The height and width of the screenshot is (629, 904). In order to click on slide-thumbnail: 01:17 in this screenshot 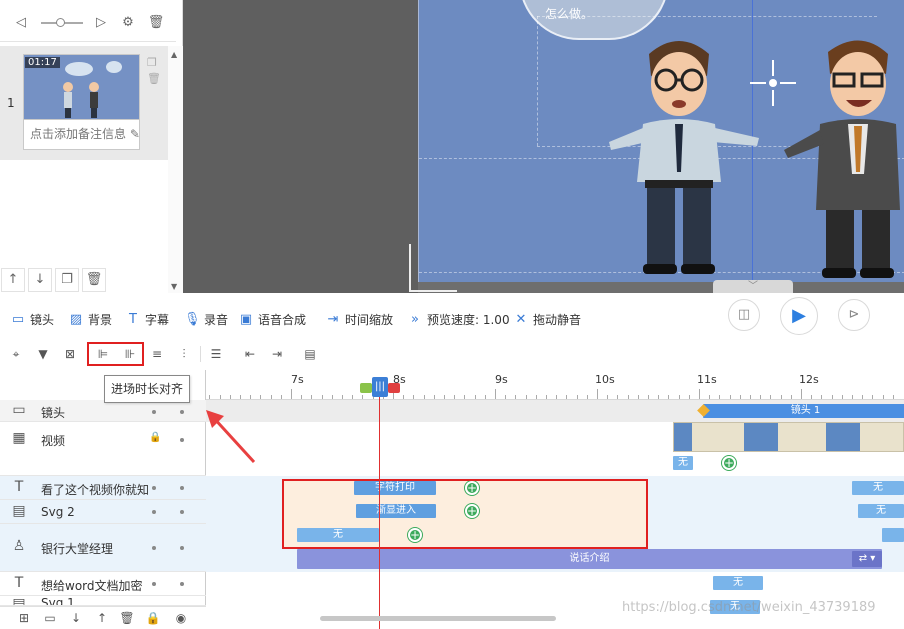, I will do `click(81, 87)`.